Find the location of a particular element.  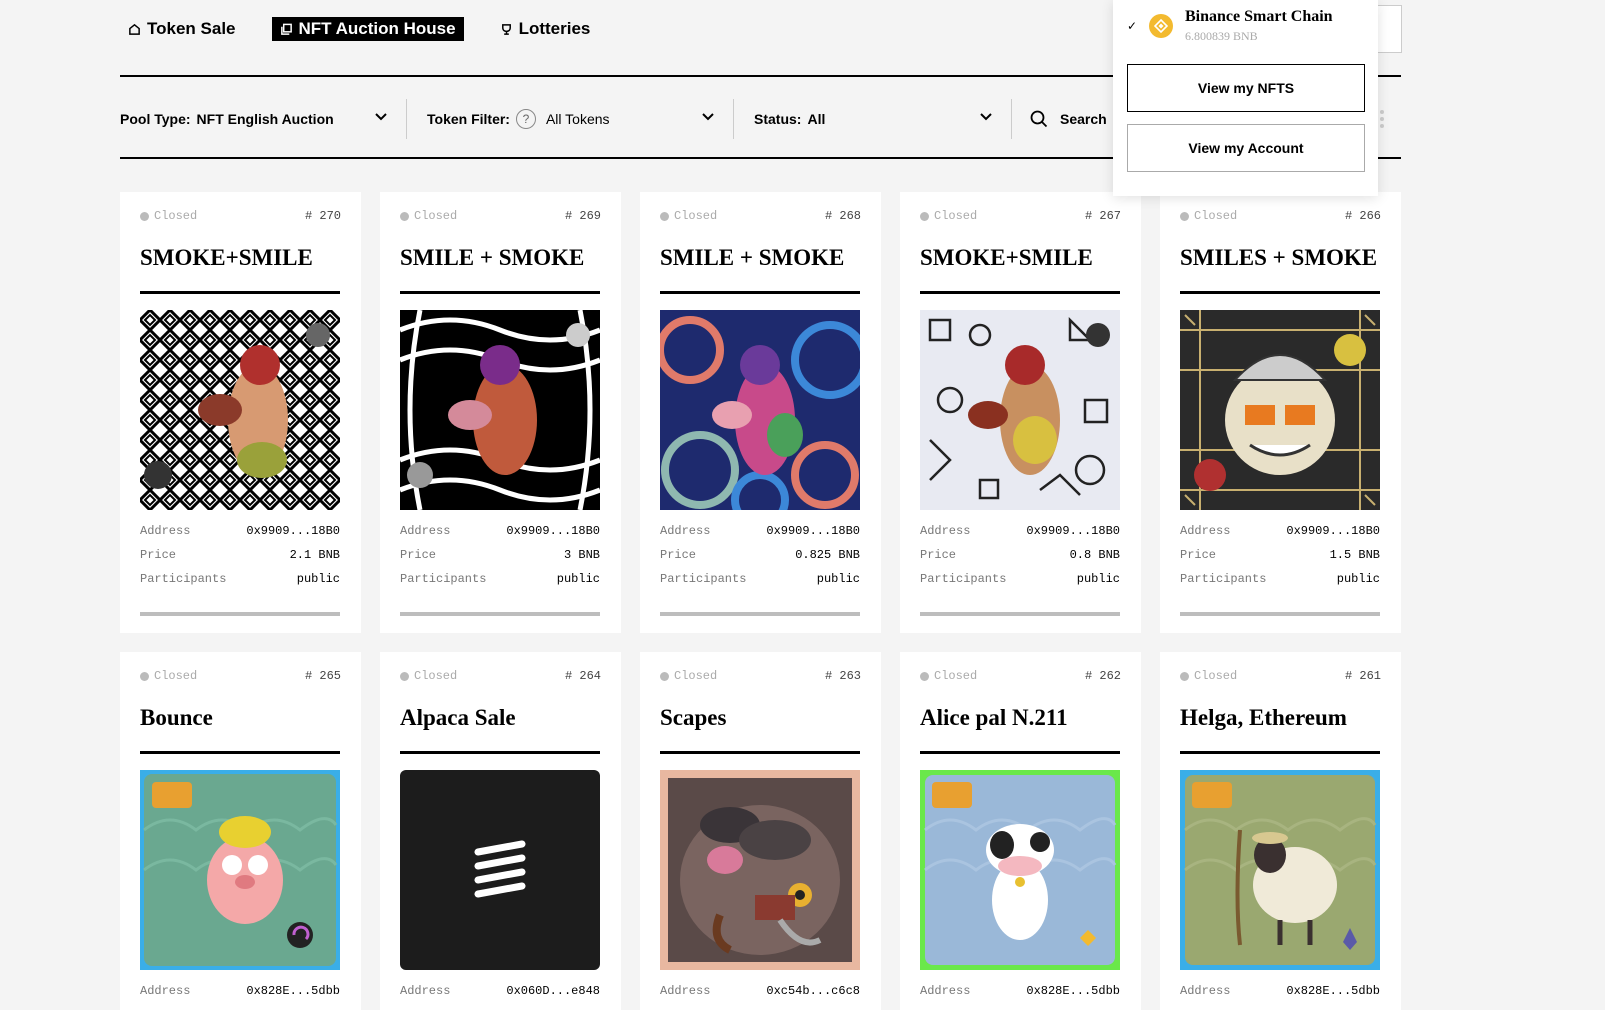

pool-type-select: Pool Type: NFT English Auction is located at coordinates (263, 119).